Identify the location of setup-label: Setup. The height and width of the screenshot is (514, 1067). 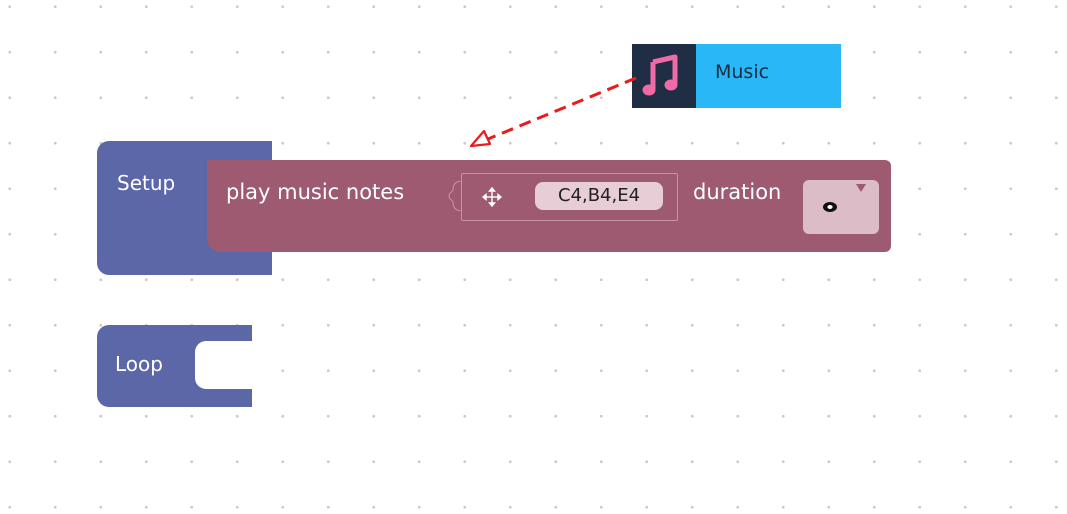
(146, 183).